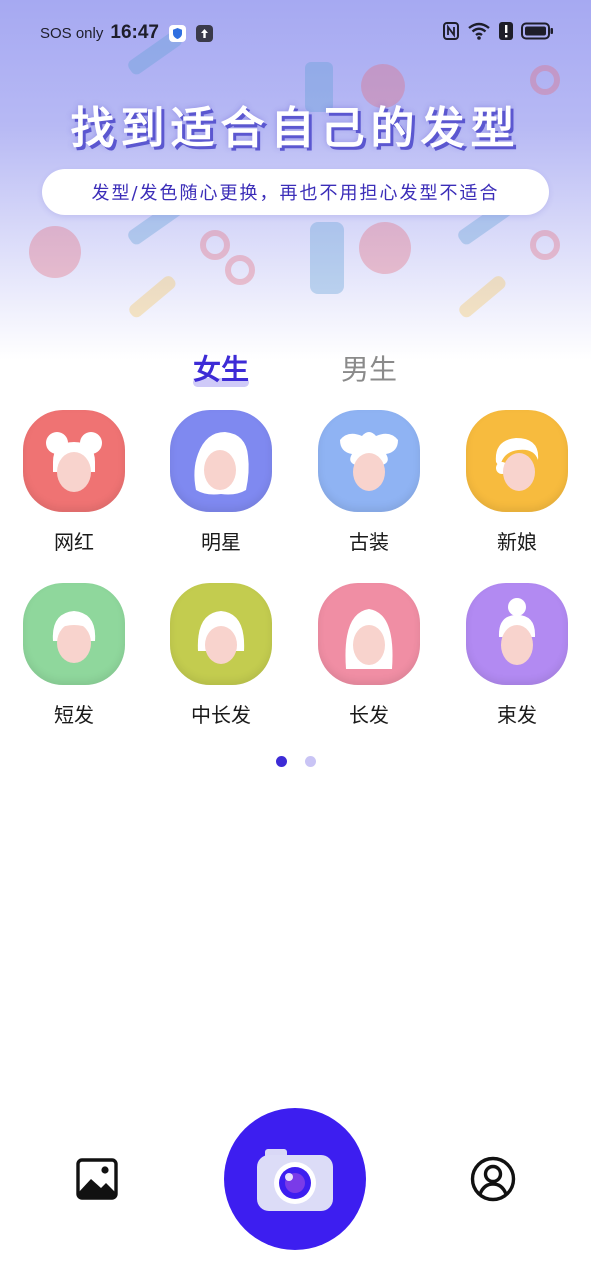 This screenshot has width=591, height=1280. I want to click on gallery-icon, so click(97, 1179).